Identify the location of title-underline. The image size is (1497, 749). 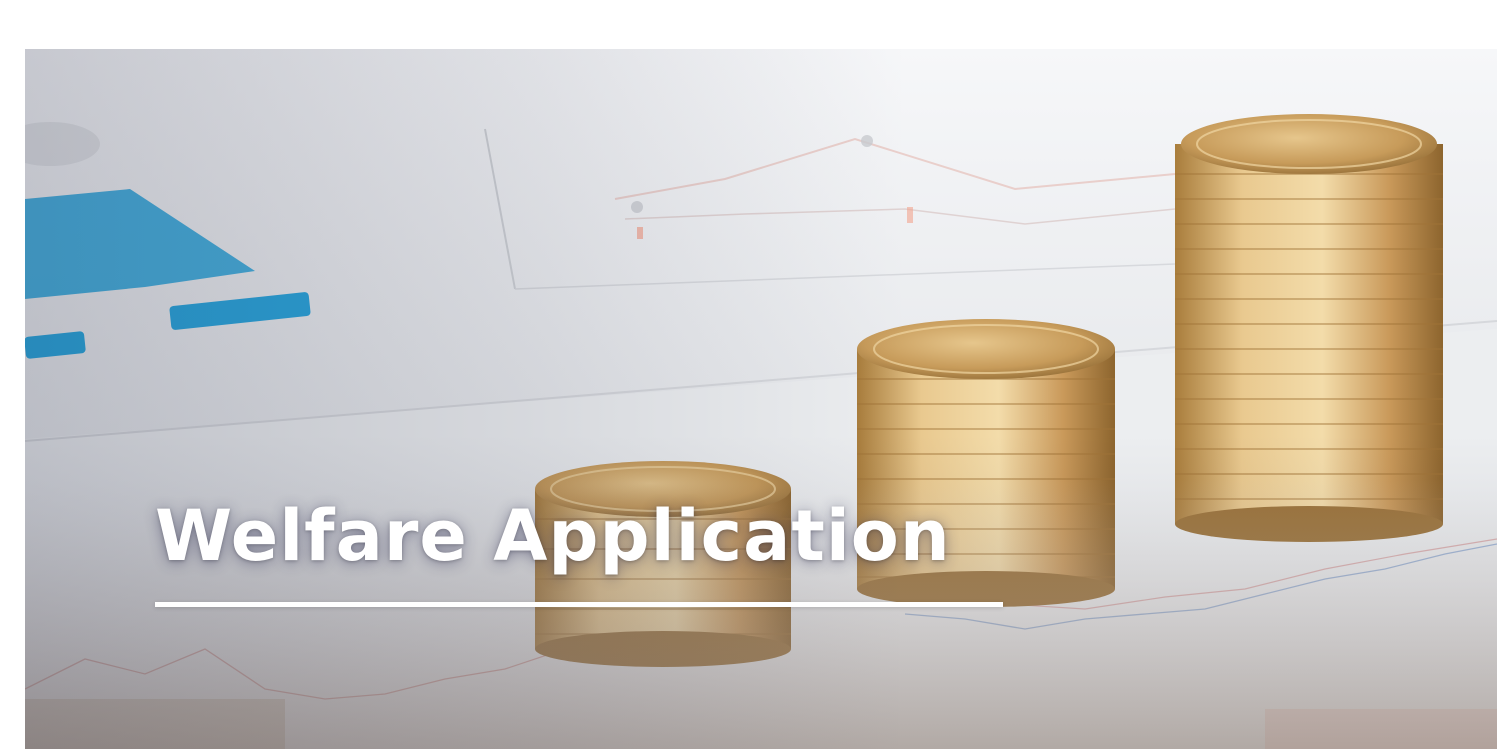
(579, 604).